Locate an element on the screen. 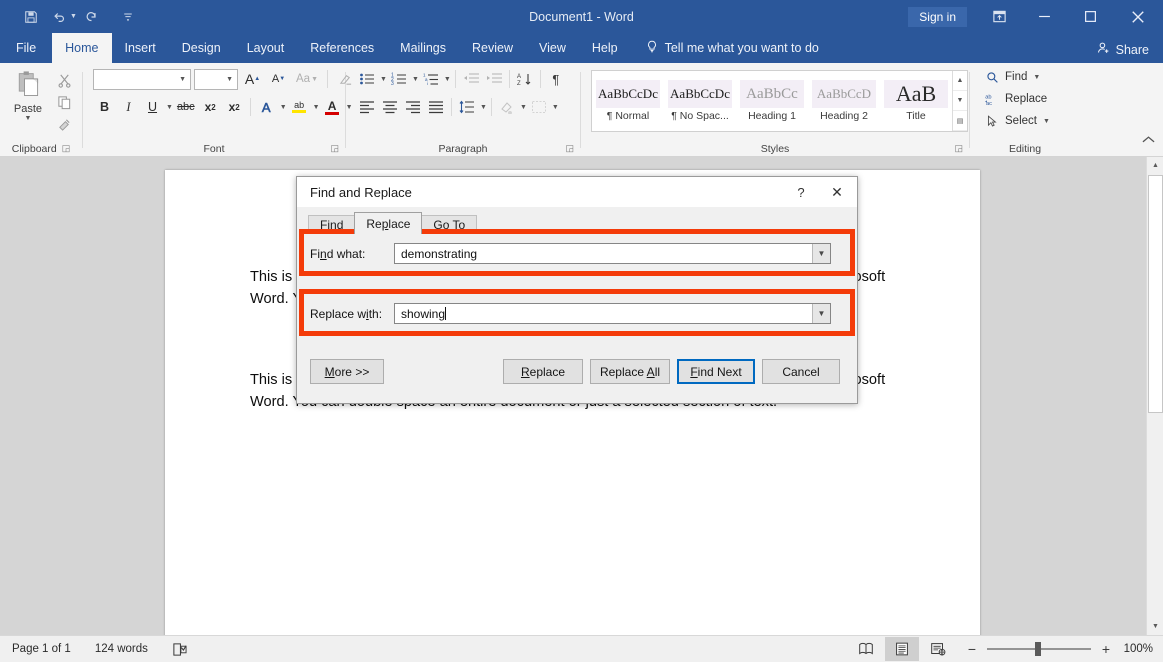  line-spacing-icon is located at coordinates (467, 107).